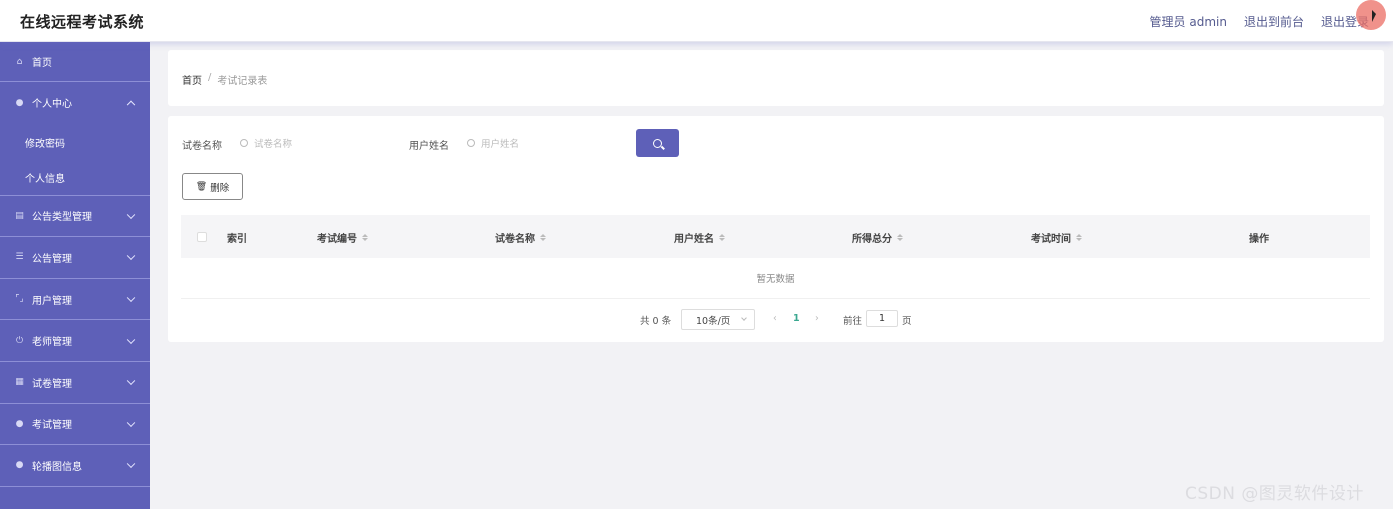 This screenshot has height=509, width=1393. What do you see at coordinates (75, 62) in the screenshot?
I see `sidebar-item-home: ⌂ 首页` at bounding box center [75, 62].